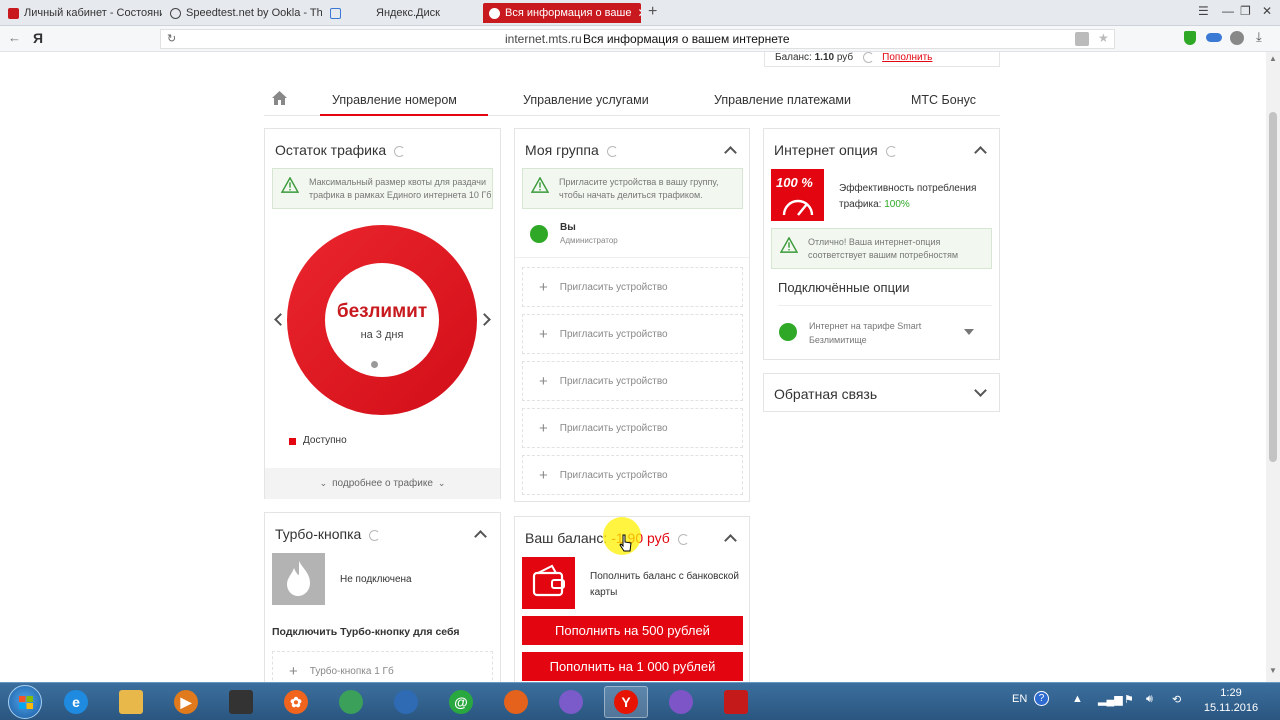 The image size is (1280, 720). I want to click on close-window-icon: ✕, so click(1267, 11).